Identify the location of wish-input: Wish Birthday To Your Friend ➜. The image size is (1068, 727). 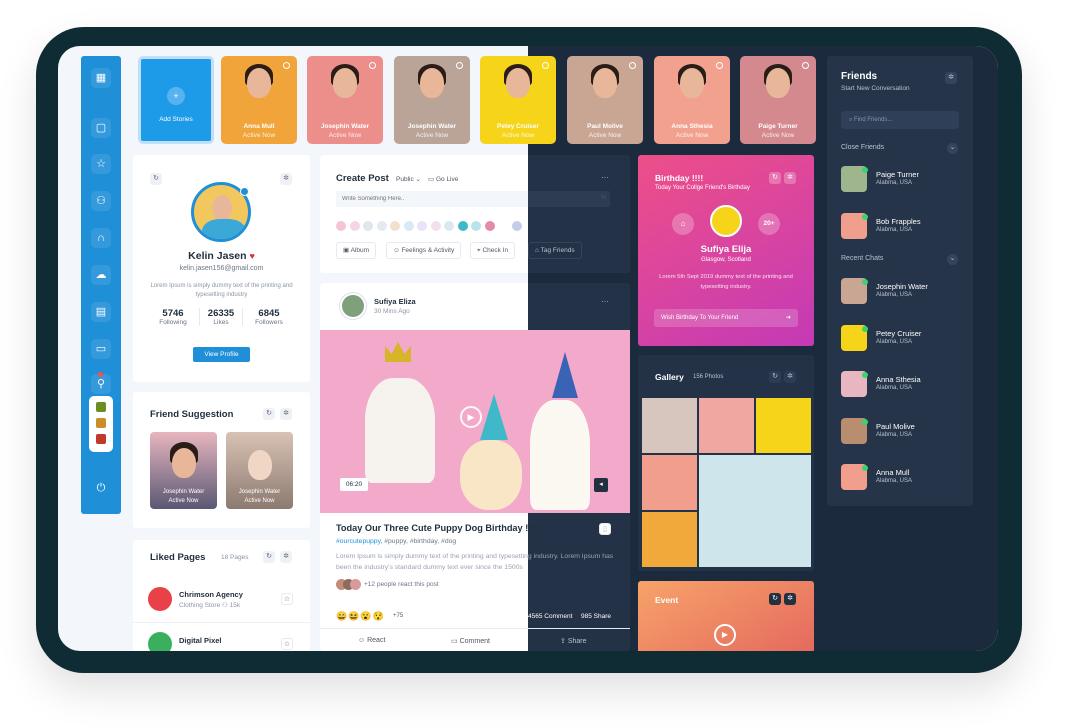
(726, 318).